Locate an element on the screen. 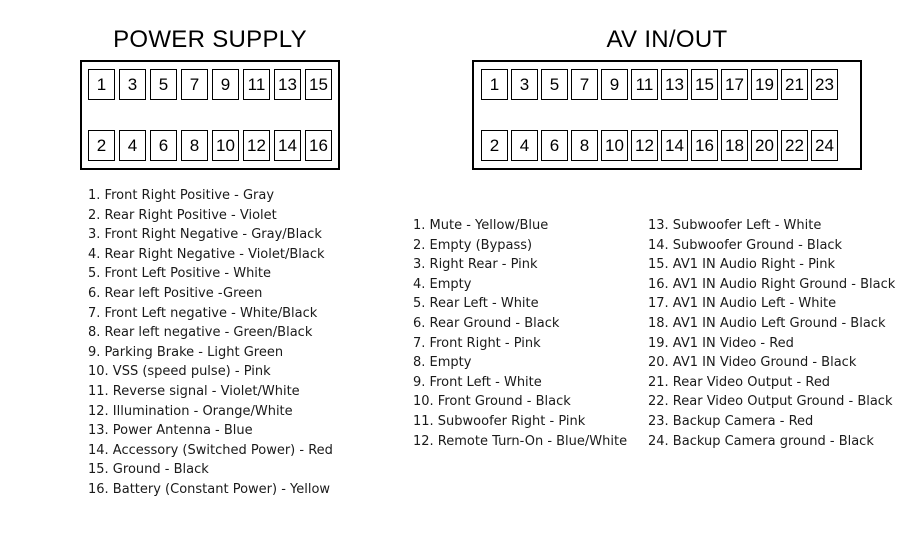 Image resolution: width=910 pixels, height=549 pixels. pin-description-entry: 7. Front Right - Pink is located at coordinates (477, 343).